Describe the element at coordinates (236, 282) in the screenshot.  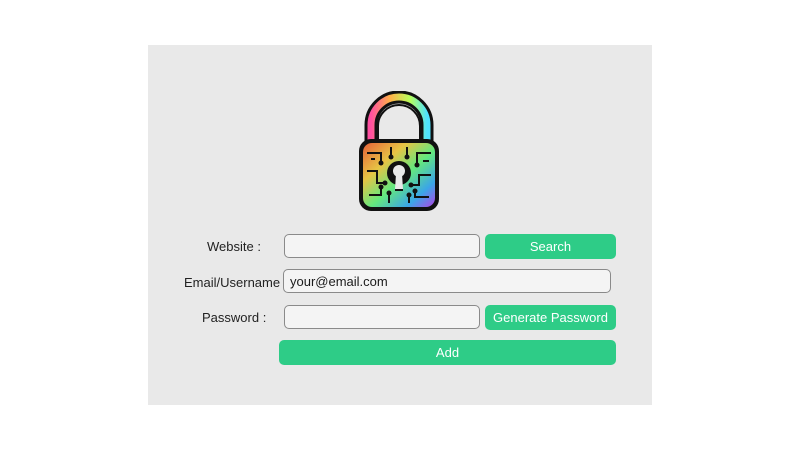
I see `email-username-label: Email/Username :` at that location.